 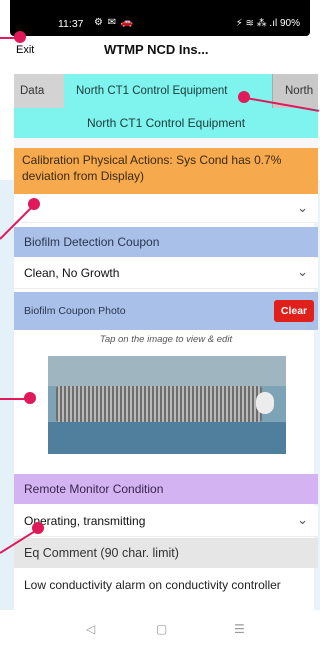 I want to click on status-bar: 11:37 ⚙ ✉ 🚗 ⚡ ≋ ⁂ .ıl 90%, so click(x=160, y=18).